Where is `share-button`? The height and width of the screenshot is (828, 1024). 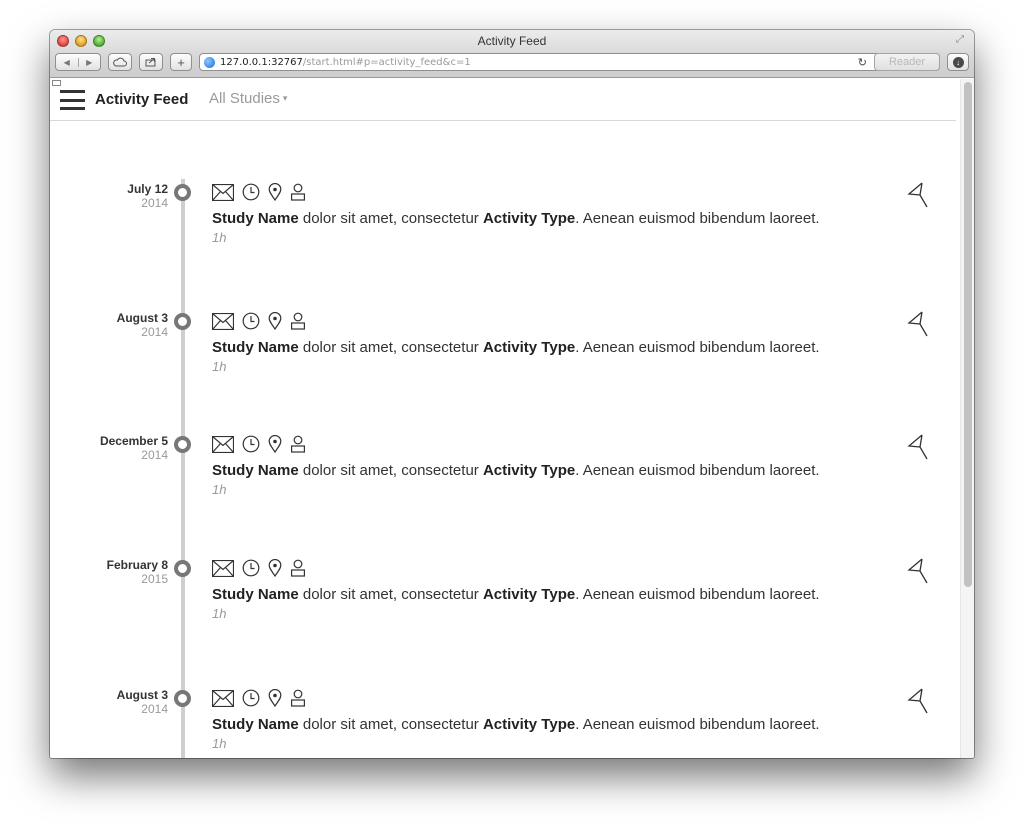 share-button is located at coordinates (151, 62).